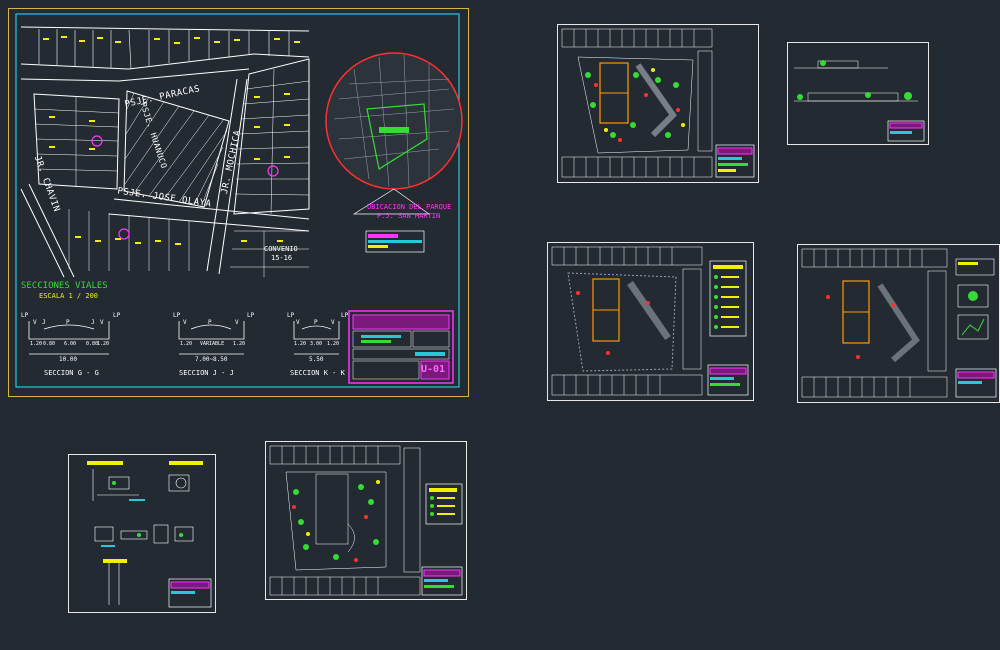  I want to click on sheet-construction-details-drawing, so click(149, 534).